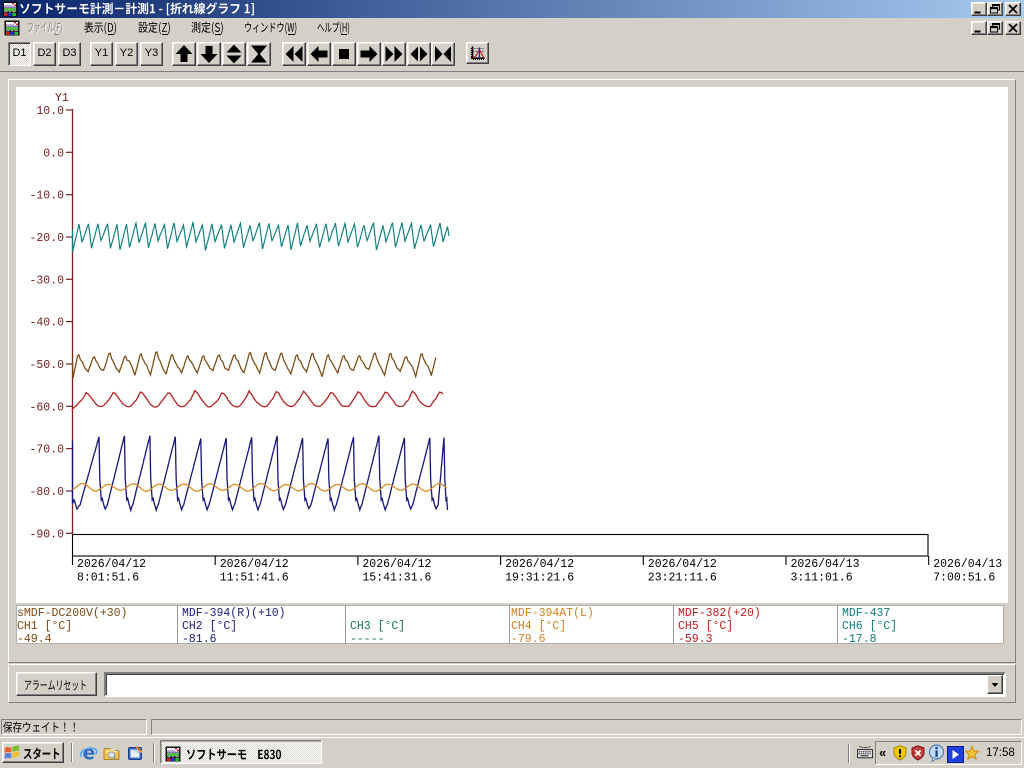 This screenshot has height=768, width=1024. What do you see at coordinates (822, 578) in the screenshot?
I see `svg-text: 3:11:01.6` at bounding box center [822, 578].